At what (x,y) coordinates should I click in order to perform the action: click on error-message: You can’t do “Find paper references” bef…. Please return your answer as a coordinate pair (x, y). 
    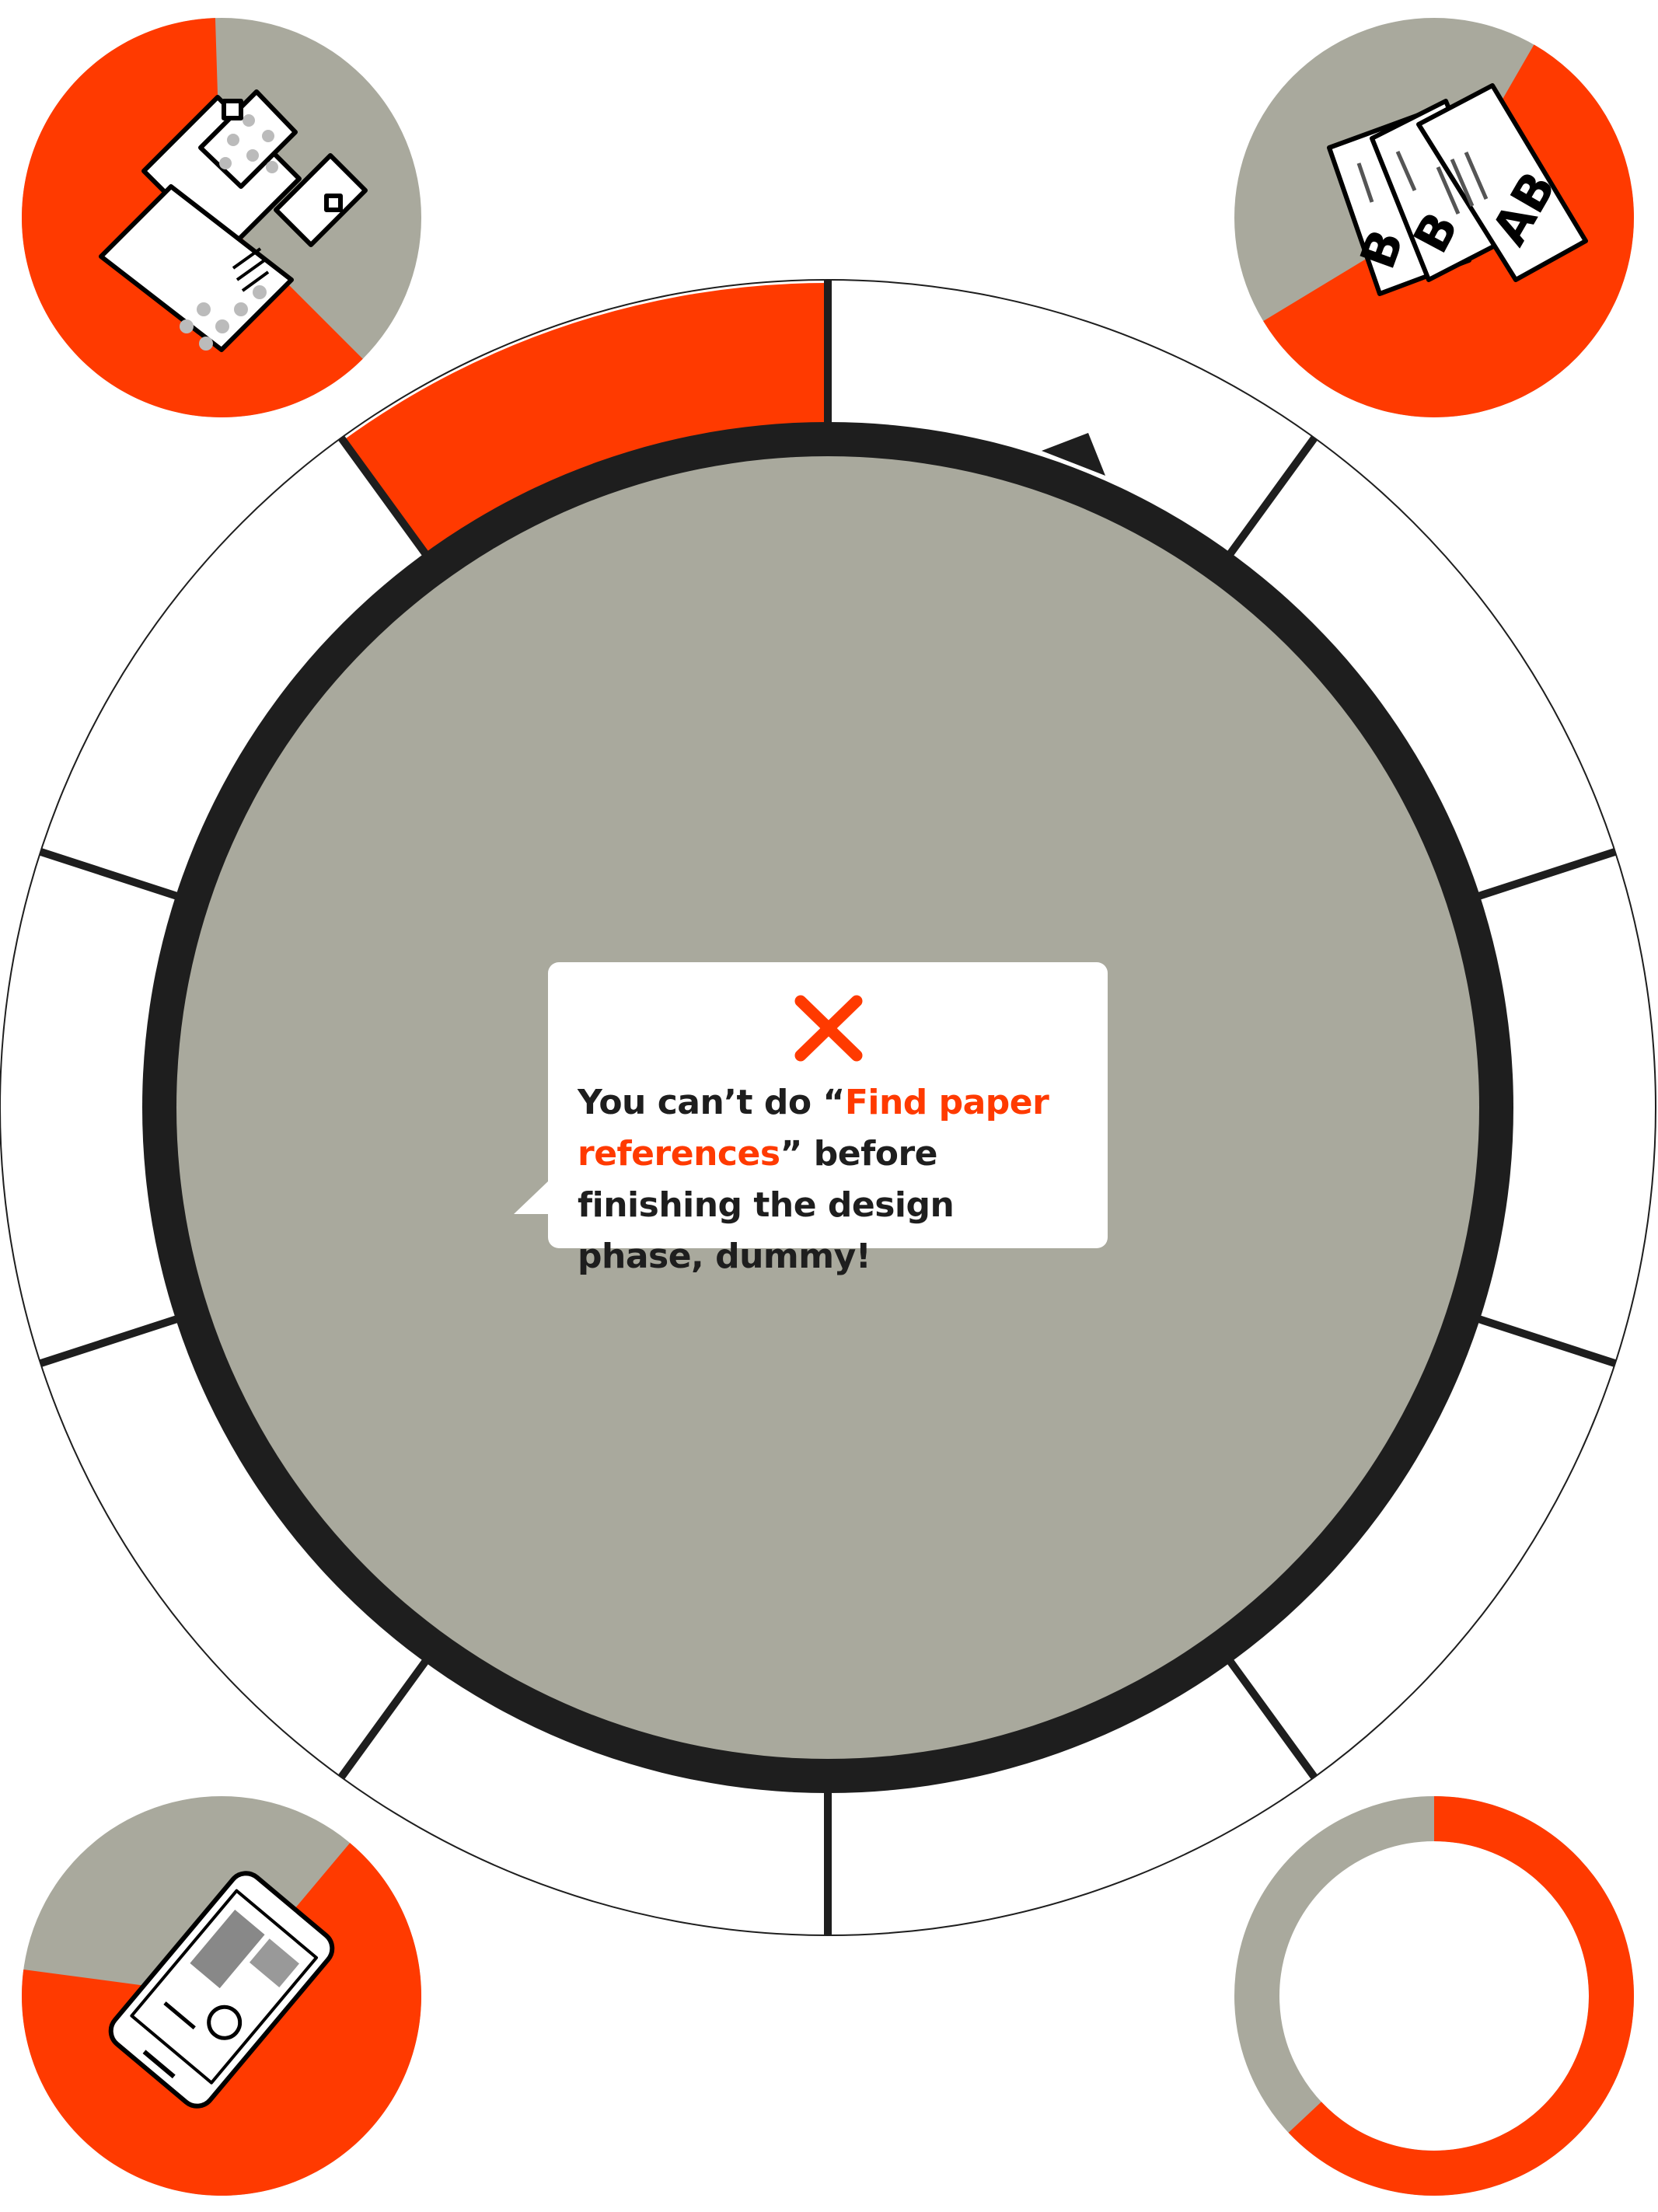
    Looking at the image, I should click on (827, 1179).